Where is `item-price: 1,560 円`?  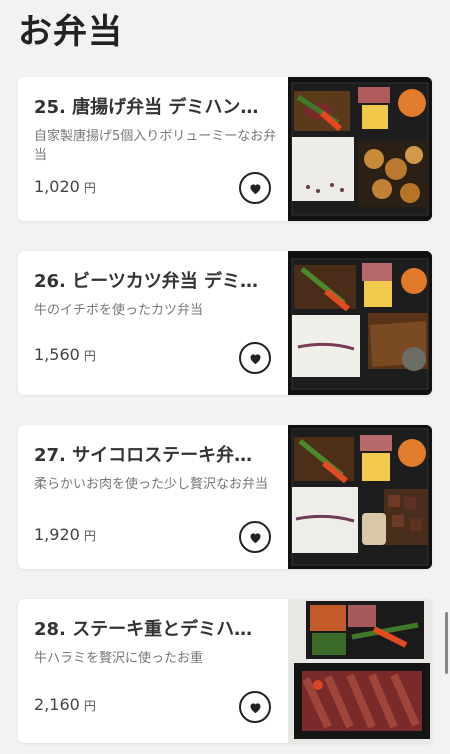
item-price: 1,560 円 is located at coordinates (65, 354).